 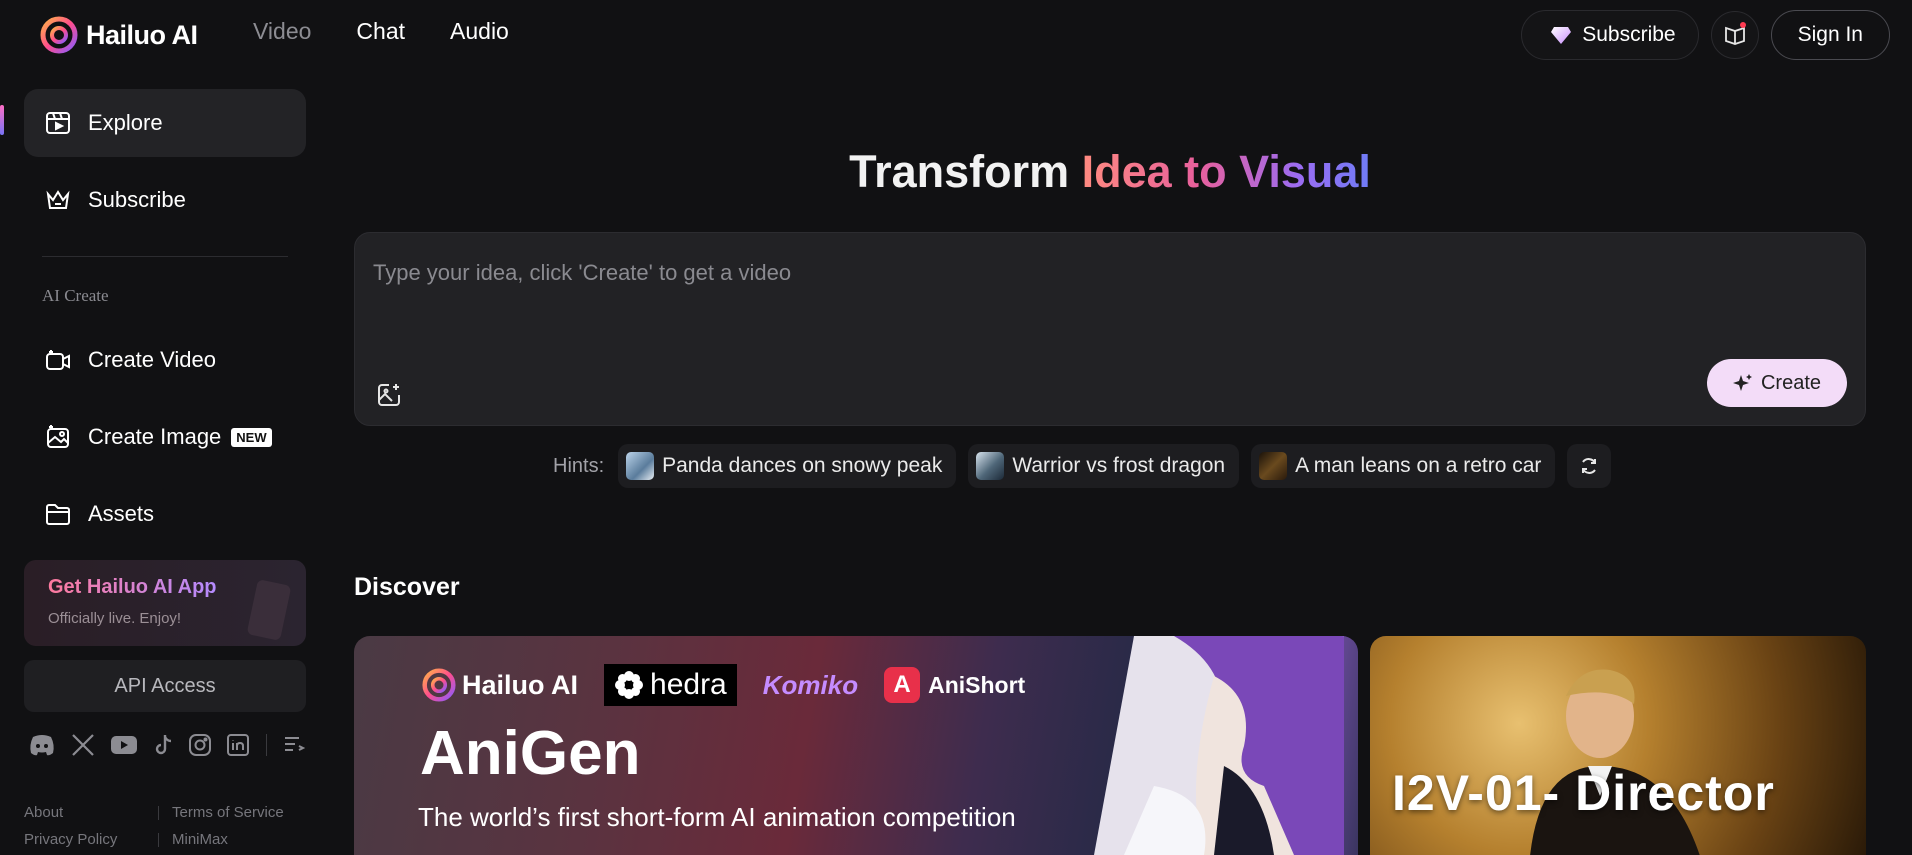 I want to click on discover-heading: Discover, so click(x=407, y=587).